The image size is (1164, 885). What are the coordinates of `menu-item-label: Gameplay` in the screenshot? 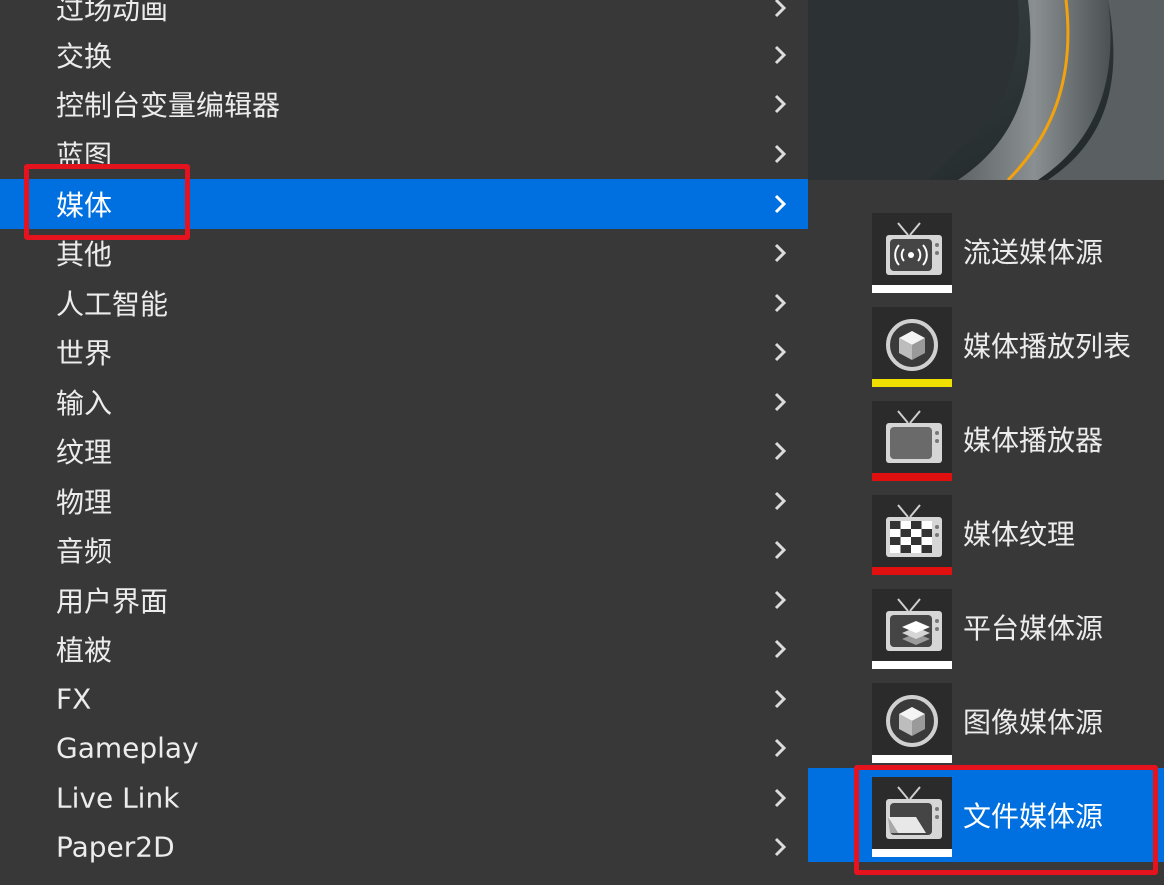 It's located at (127, 748).